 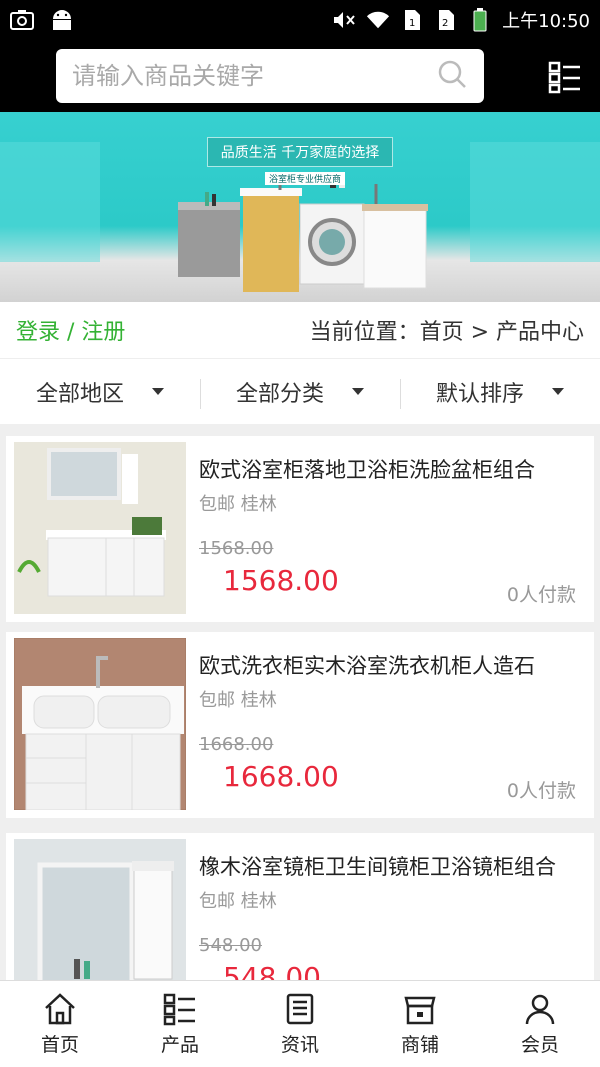 What do you see at coordinates (300, 906) in the screenshot?
I see `product-card: 橡木浴室镜柜卫生间镜柜卫浴镜柜组合 包邮 桂林 548.00 548.00` at bounding box center [300, 906].